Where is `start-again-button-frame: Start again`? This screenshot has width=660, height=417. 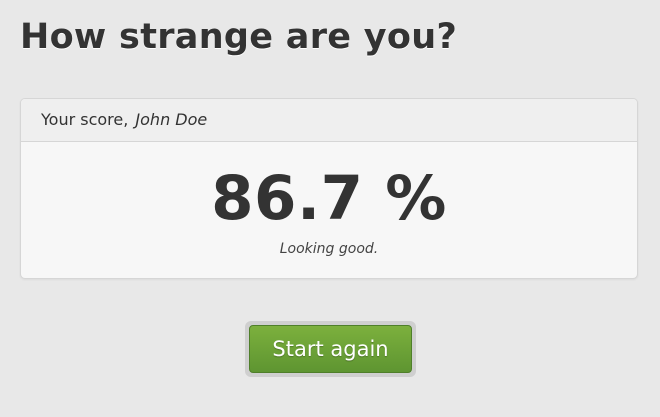 start-again-button-frame: Start again is located at coordinates (330, 349).